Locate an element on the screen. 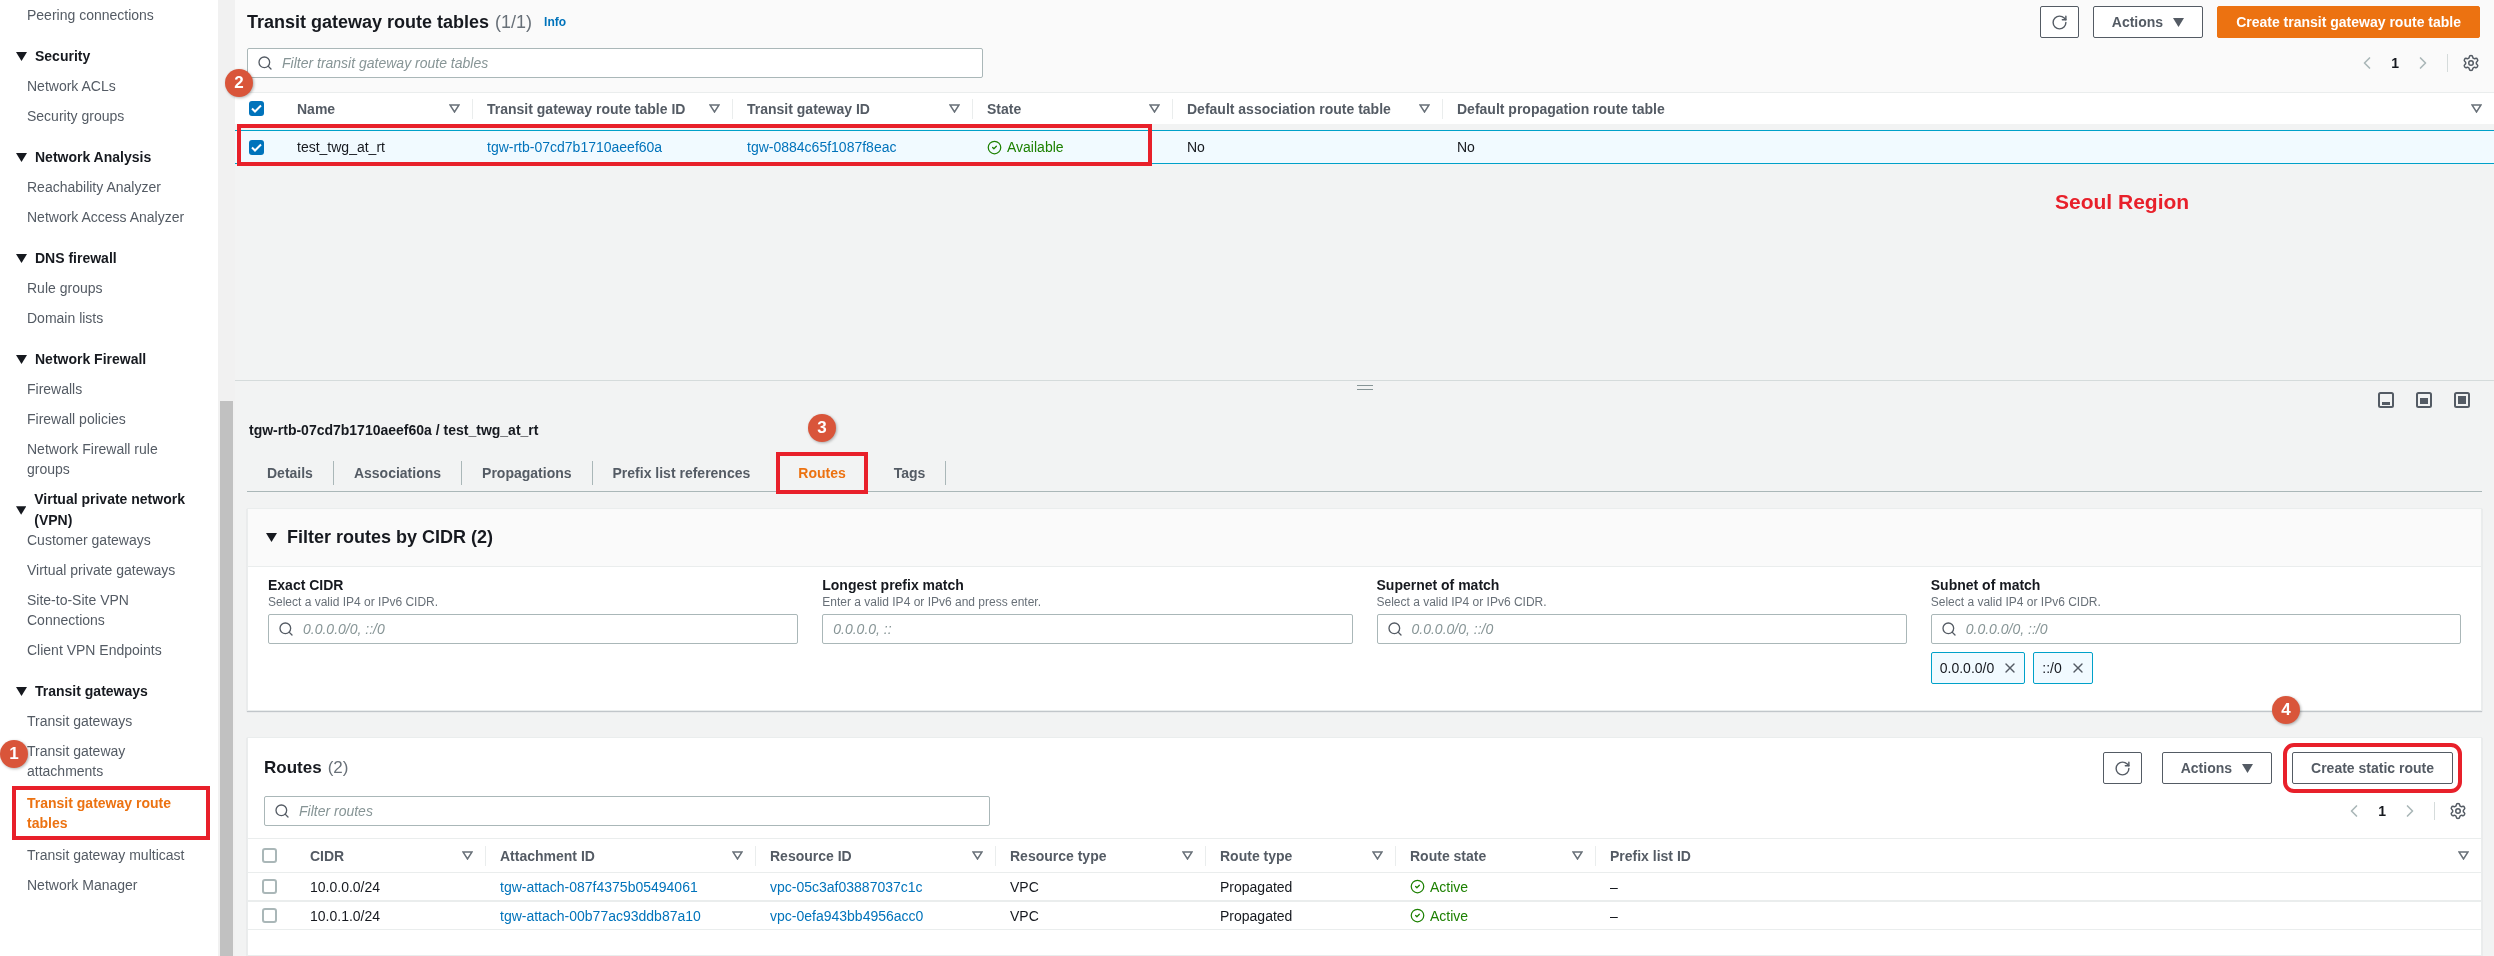 This screenshot has height=956, width=2494. column-header: Default propagation route table is located at coordinates (1561, 108).